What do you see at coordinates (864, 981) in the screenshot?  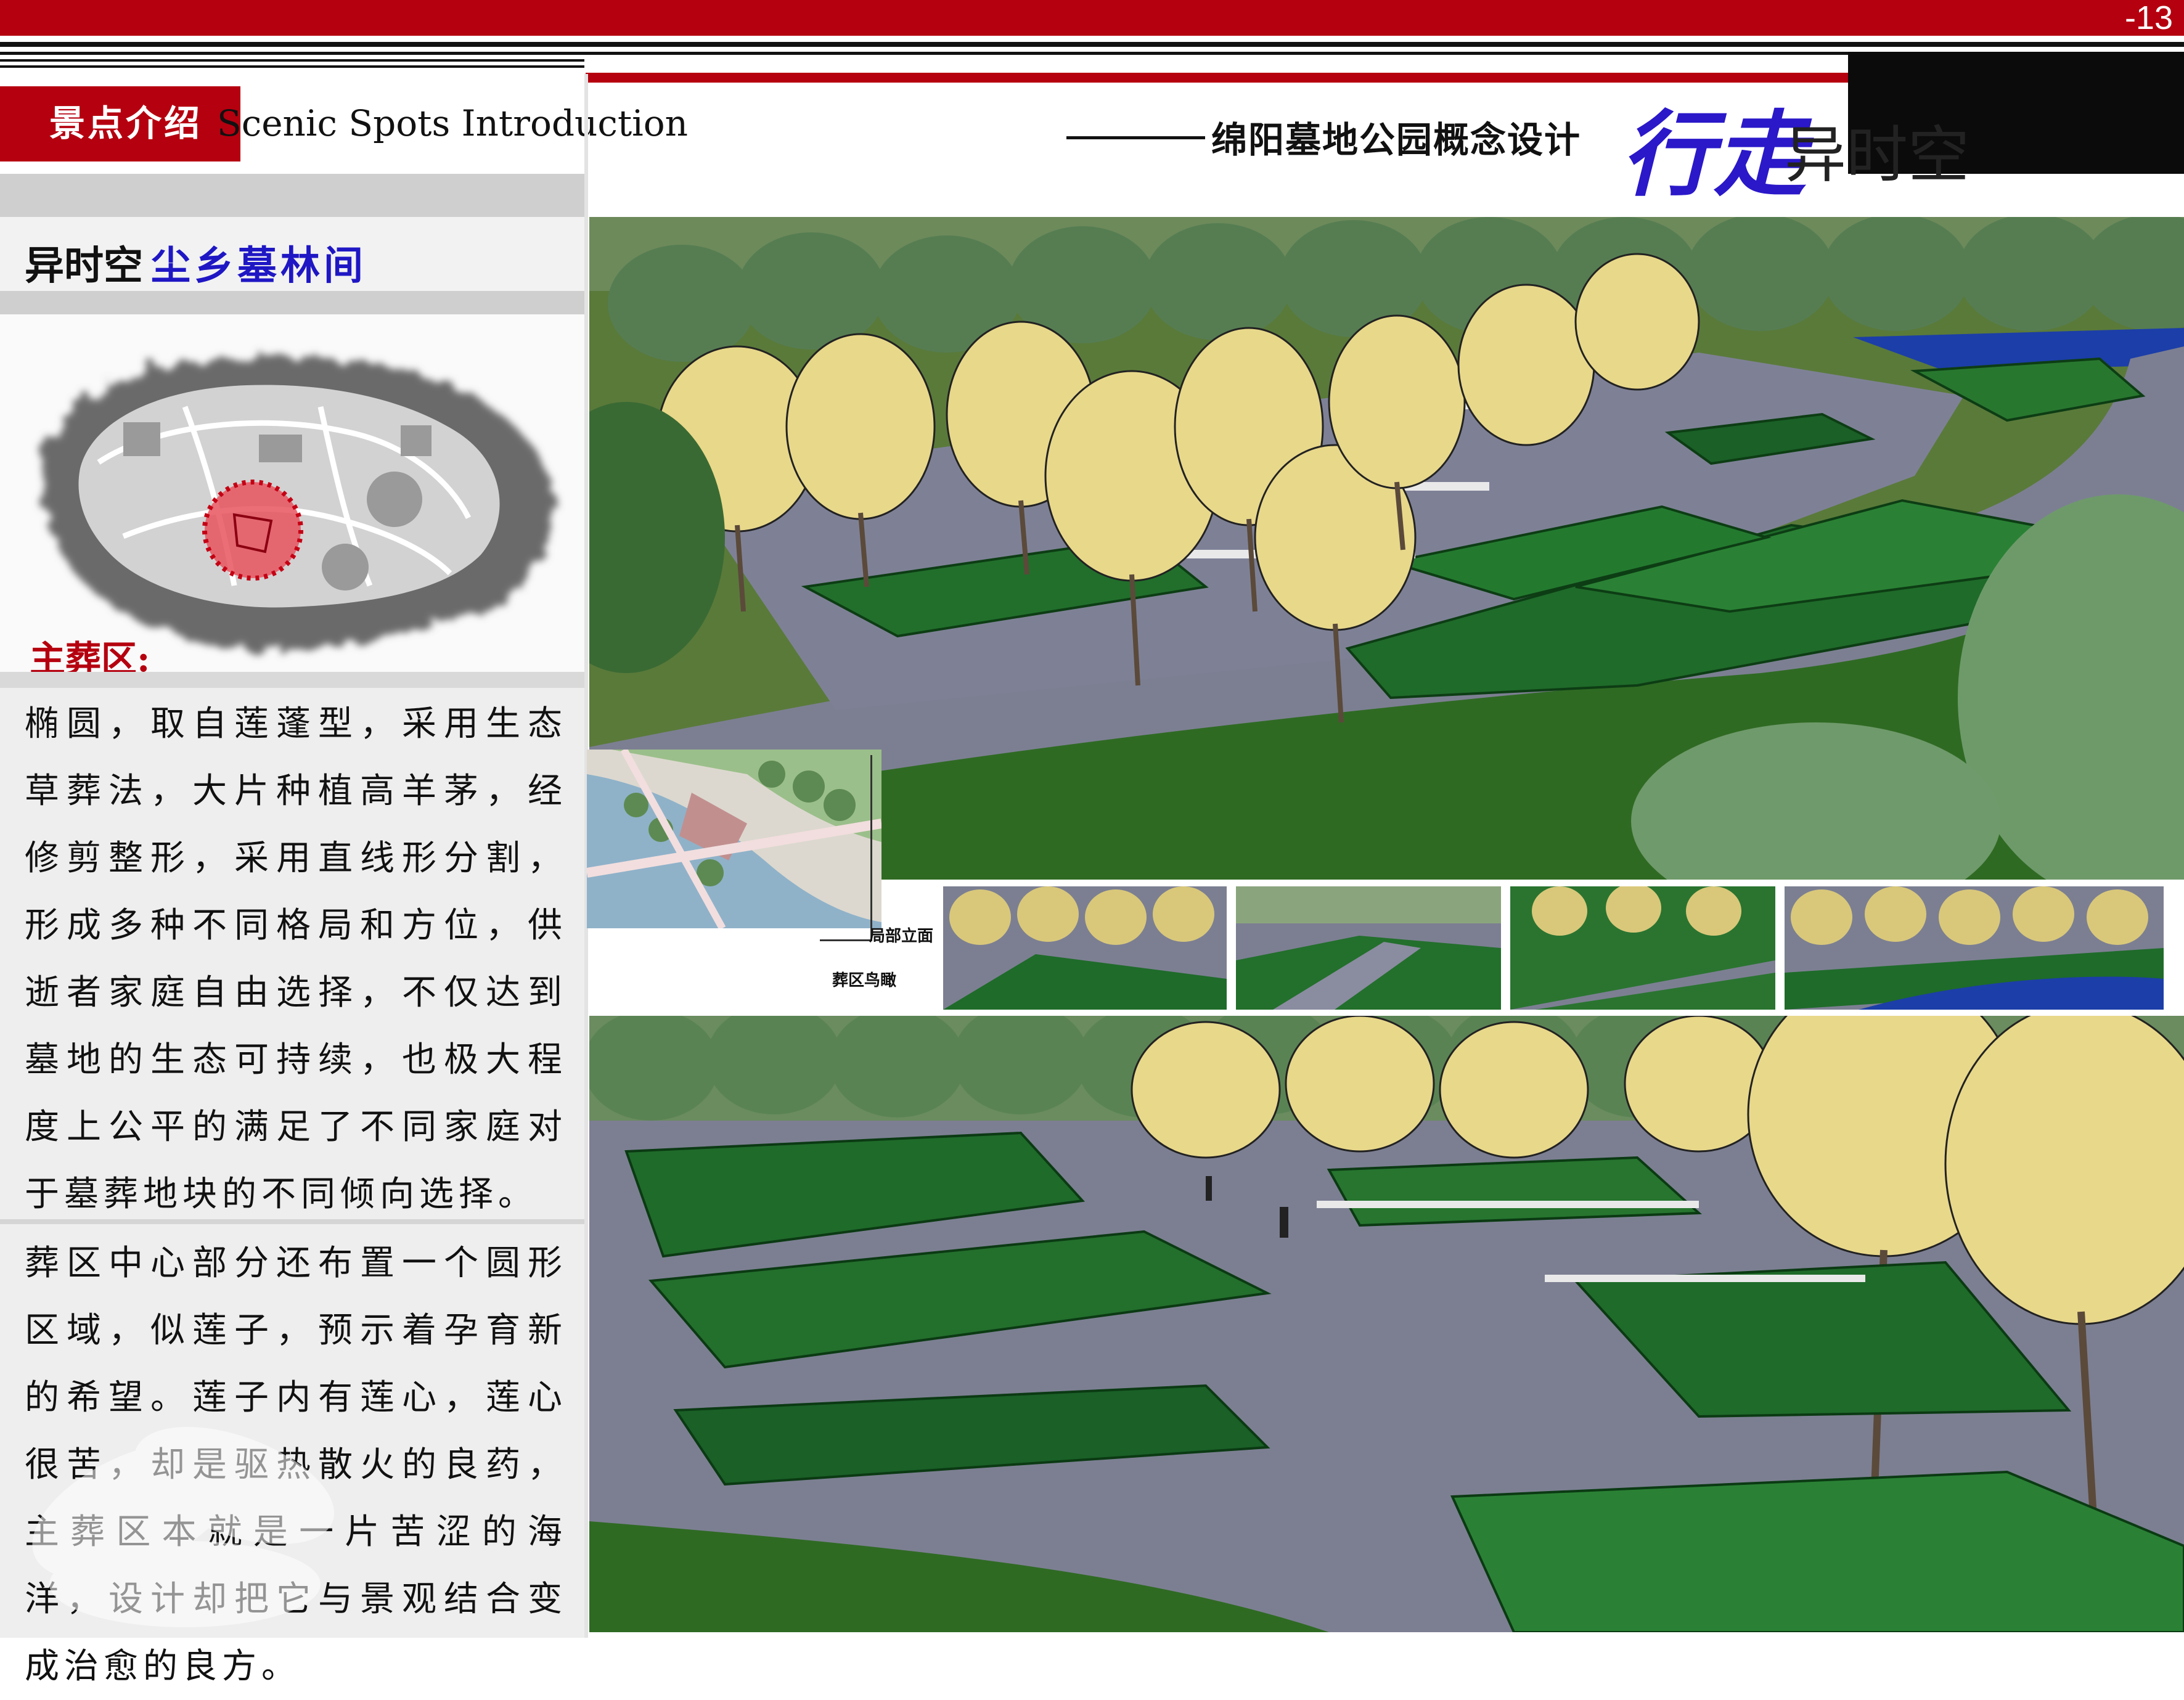 I see `label-burial-aerial: 葬区鸟瞰` at bounding box center [864, 981].